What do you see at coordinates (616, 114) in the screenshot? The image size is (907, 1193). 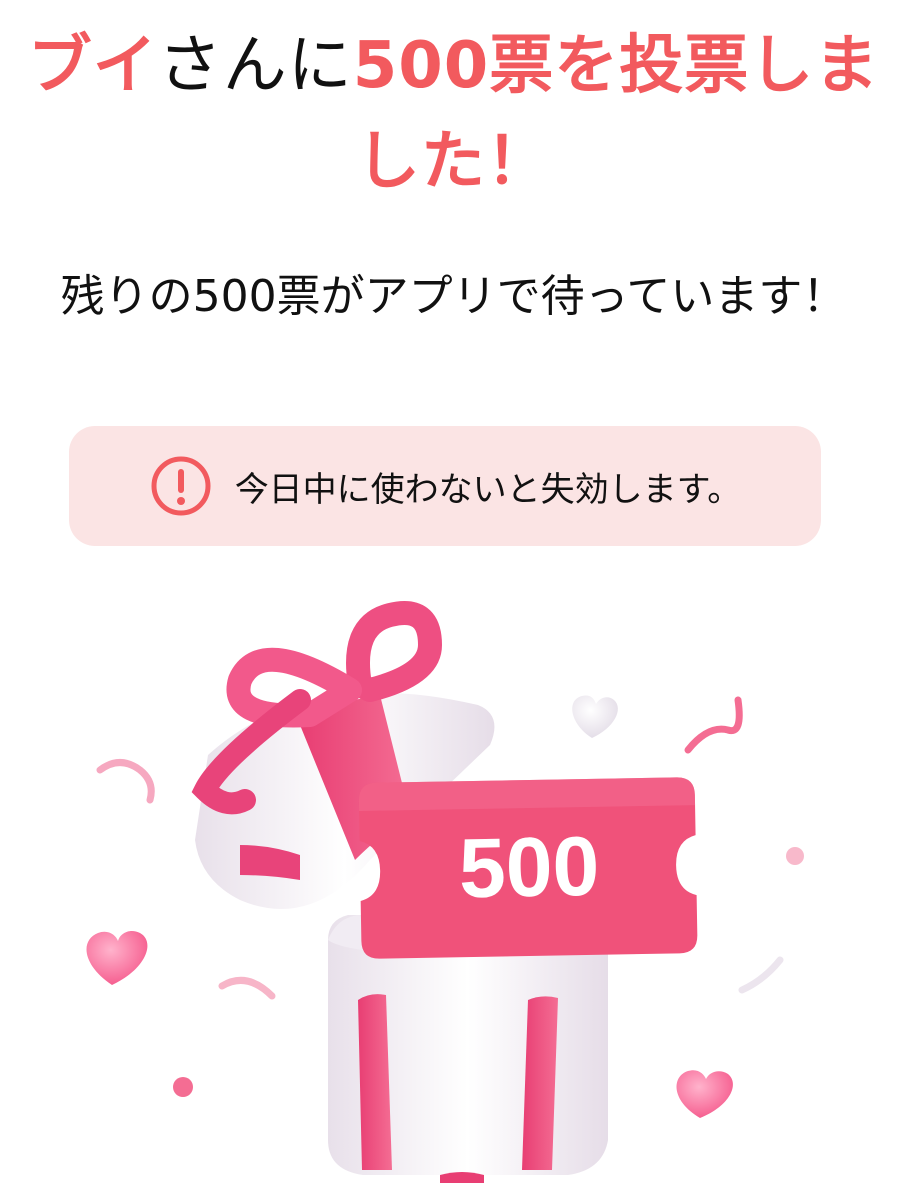 I see `vote-count-text: 500票を投票しました！` at bounding box center [616, 114].